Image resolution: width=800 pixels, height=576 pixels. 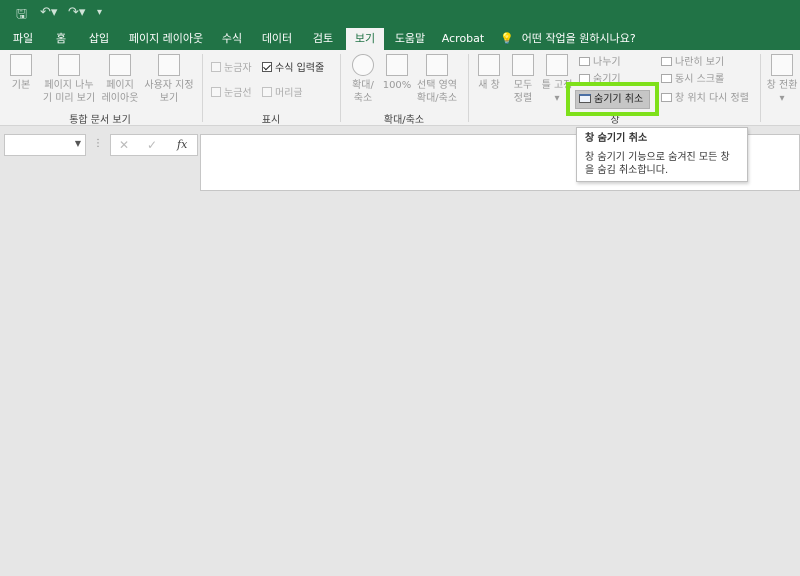 I want to click on tab-page-layout: 페이지 레이아웃, so click(x=166, y=39).